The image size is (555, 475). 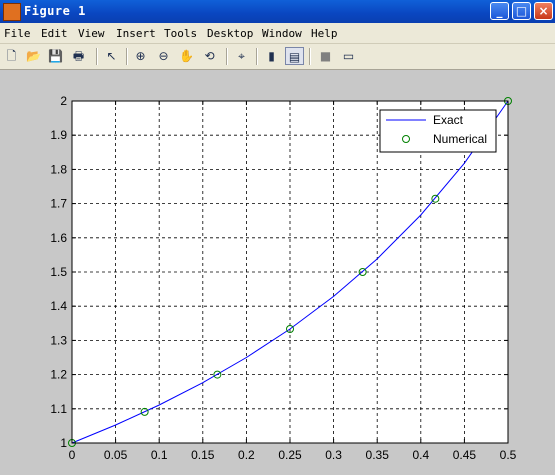 I want to click on menu-file: File, so click(x=17, y=33).